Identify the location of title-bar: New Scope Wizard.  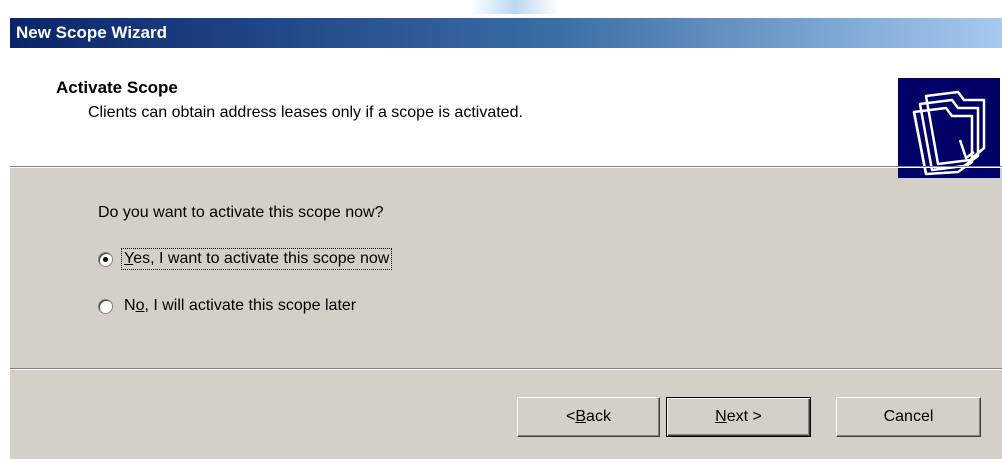
(506, 33).